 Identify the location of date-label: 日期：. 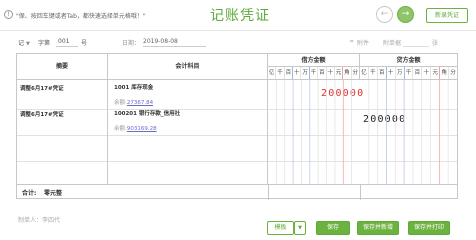
(131, 43).